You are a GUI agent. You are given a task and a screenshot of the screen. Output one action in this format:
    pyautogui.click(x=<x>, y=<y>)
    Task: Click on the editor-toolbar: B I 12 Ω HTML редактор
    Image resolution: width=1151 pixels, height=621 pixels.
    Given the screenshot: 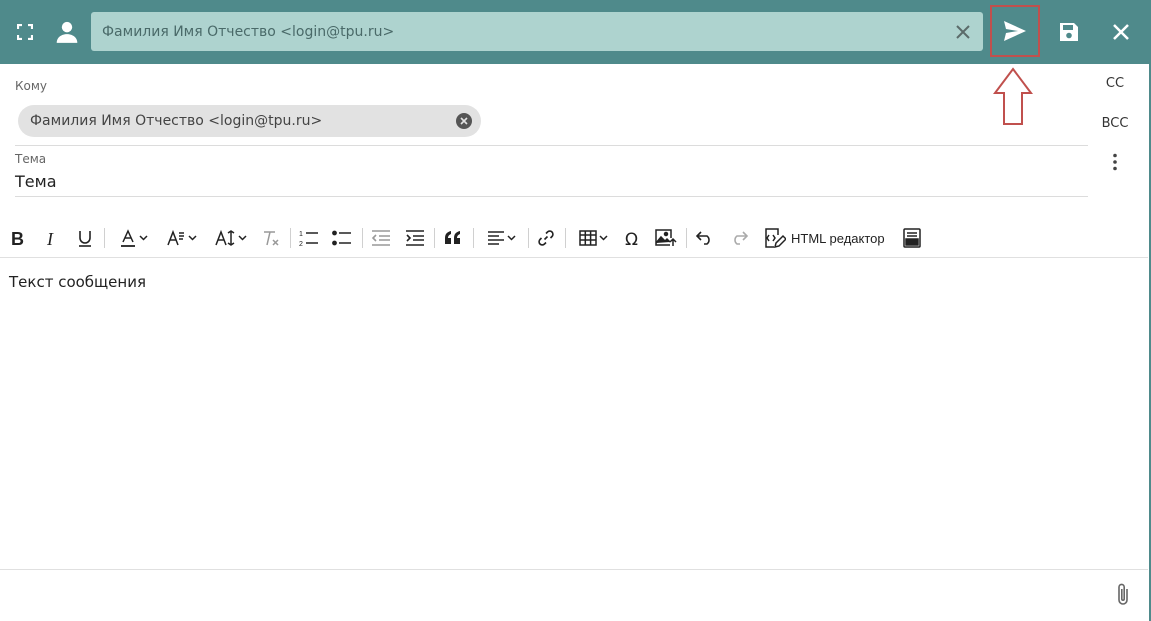 What is the action you would take?
    pyautogui.click(x=575, y=238)
    